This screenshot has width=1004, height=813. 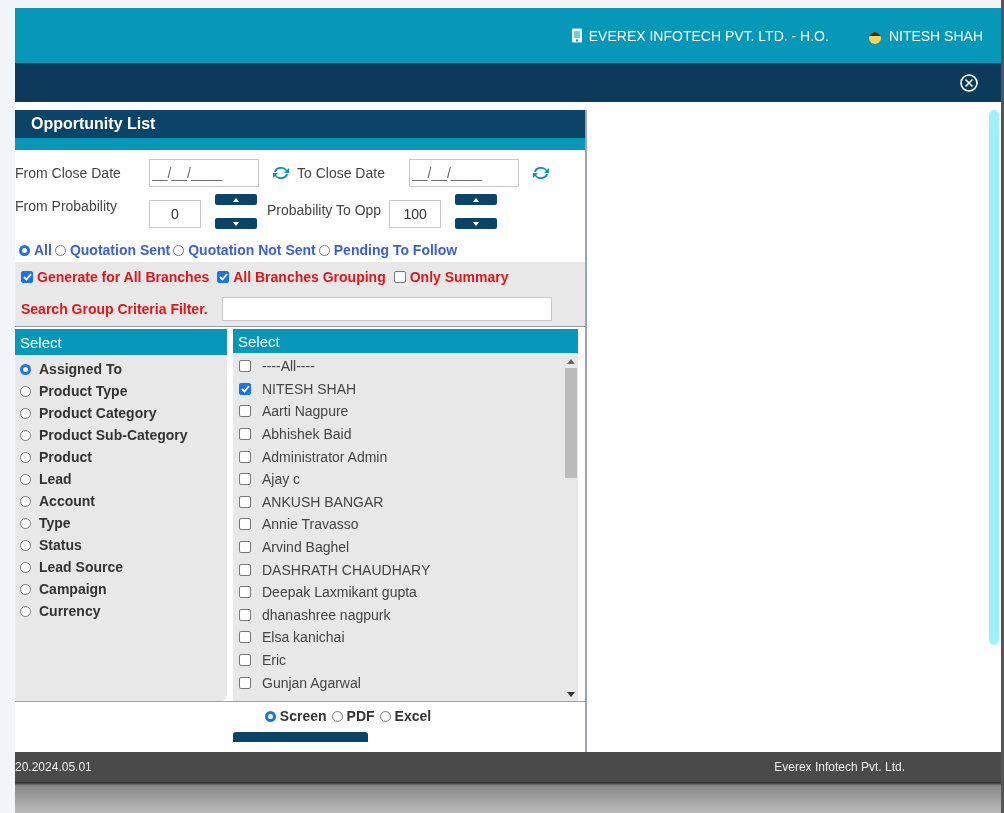 I want to click on value-option: Arvind Baghel, so click(x=306, y=547).